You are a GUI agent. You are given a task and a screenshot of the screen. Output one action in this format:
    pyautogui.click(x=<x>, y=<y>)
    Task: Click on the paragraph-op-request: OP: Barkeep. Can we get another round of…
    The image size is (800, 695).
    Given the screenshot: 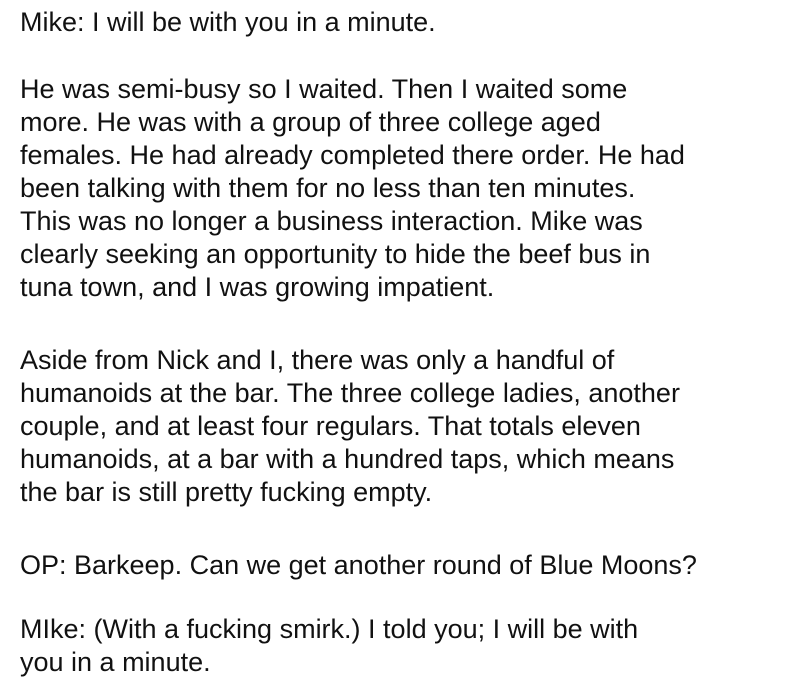 What is the action you would take?
    pyautogui.click(x=358, y=565)
    